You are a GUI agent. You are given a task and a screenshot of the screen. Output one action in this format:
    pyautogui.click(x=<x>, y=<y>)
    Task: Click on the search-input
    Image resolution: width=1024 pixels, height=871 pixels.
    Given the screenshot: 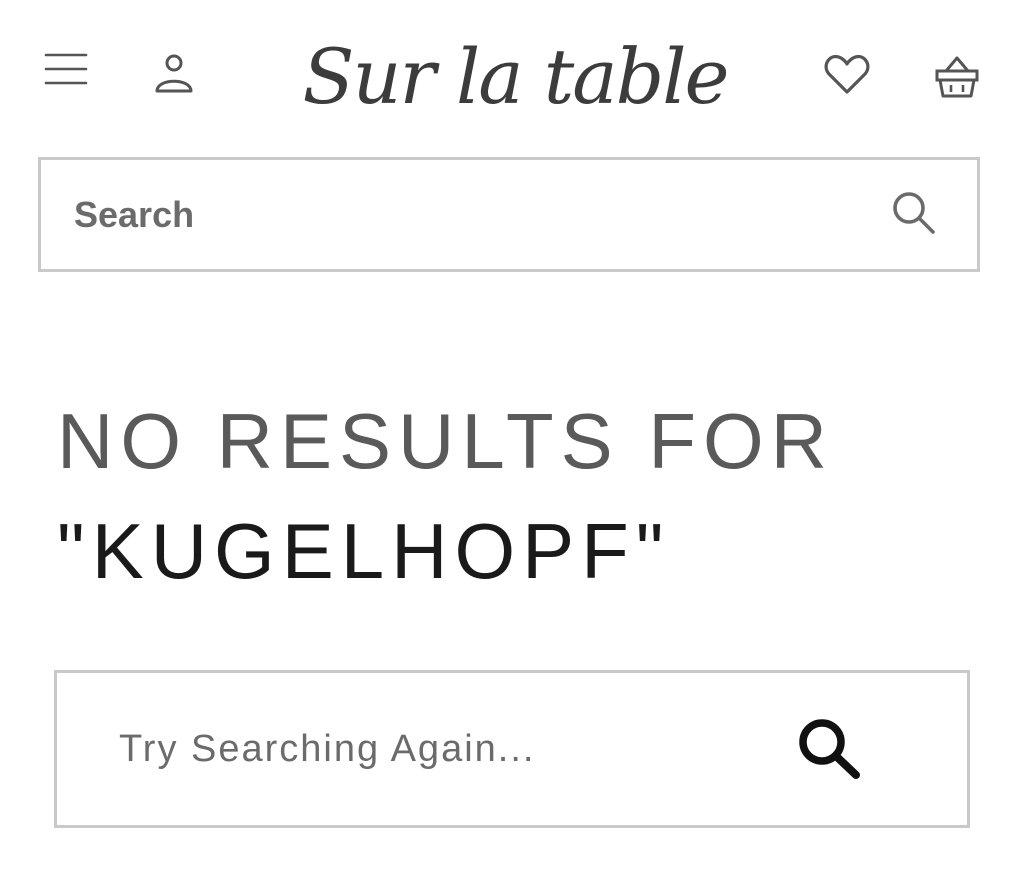 What is the action you would take?
    pyautogui.click(x=455, y=214)
    